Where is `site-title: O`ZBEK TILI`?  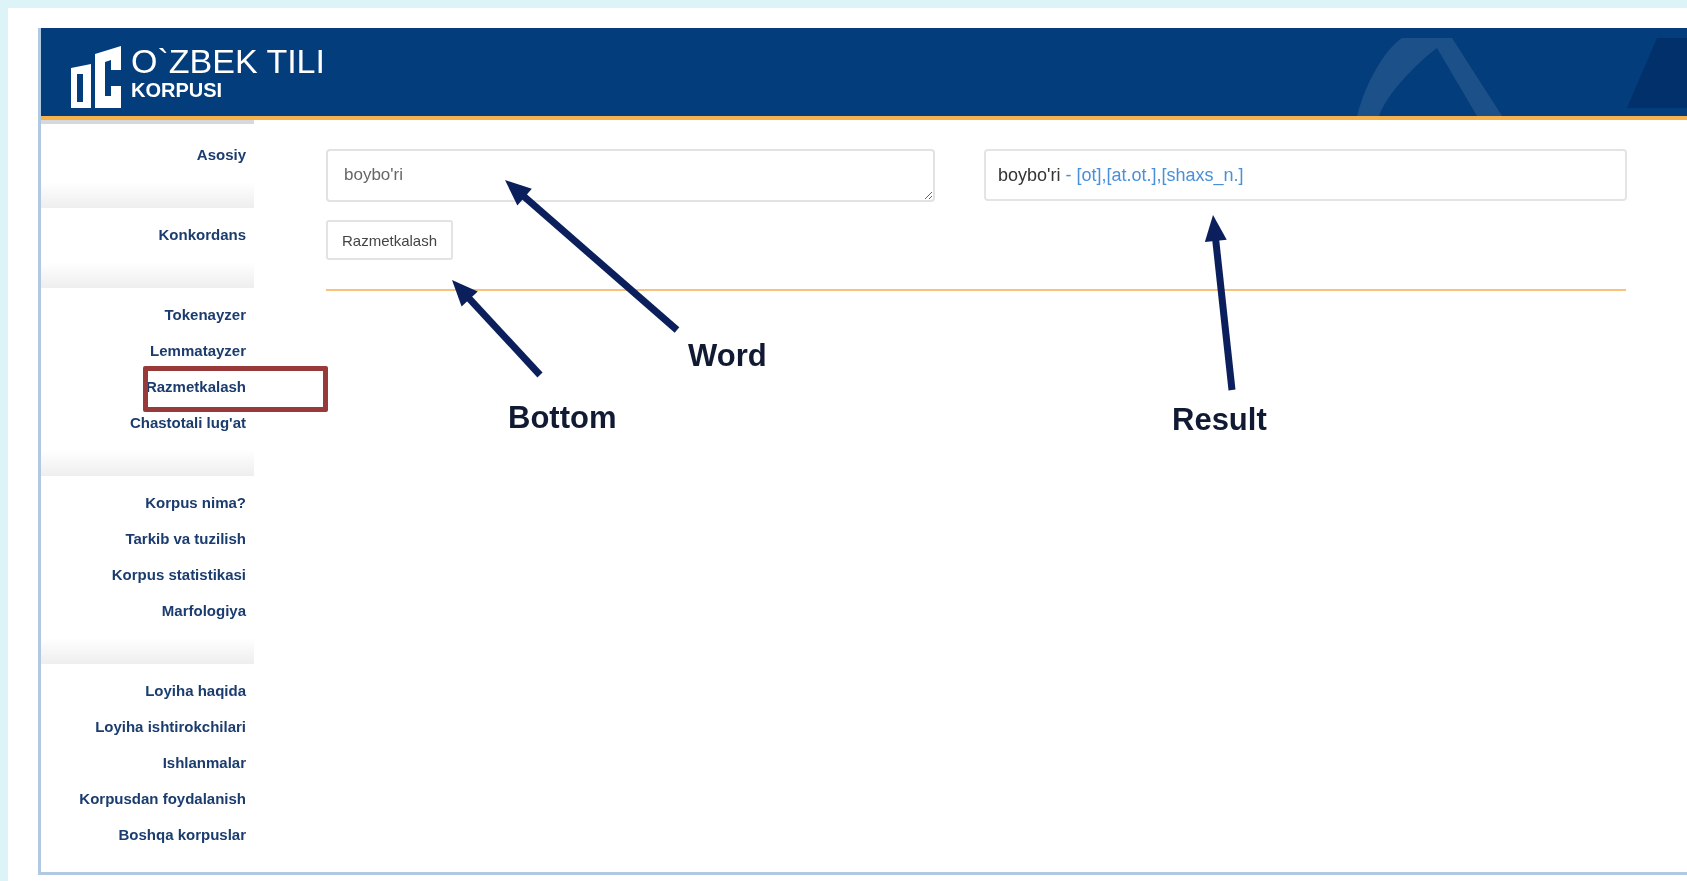
site-title: O`ZBEK TILI is located at coordinates (228, 61).